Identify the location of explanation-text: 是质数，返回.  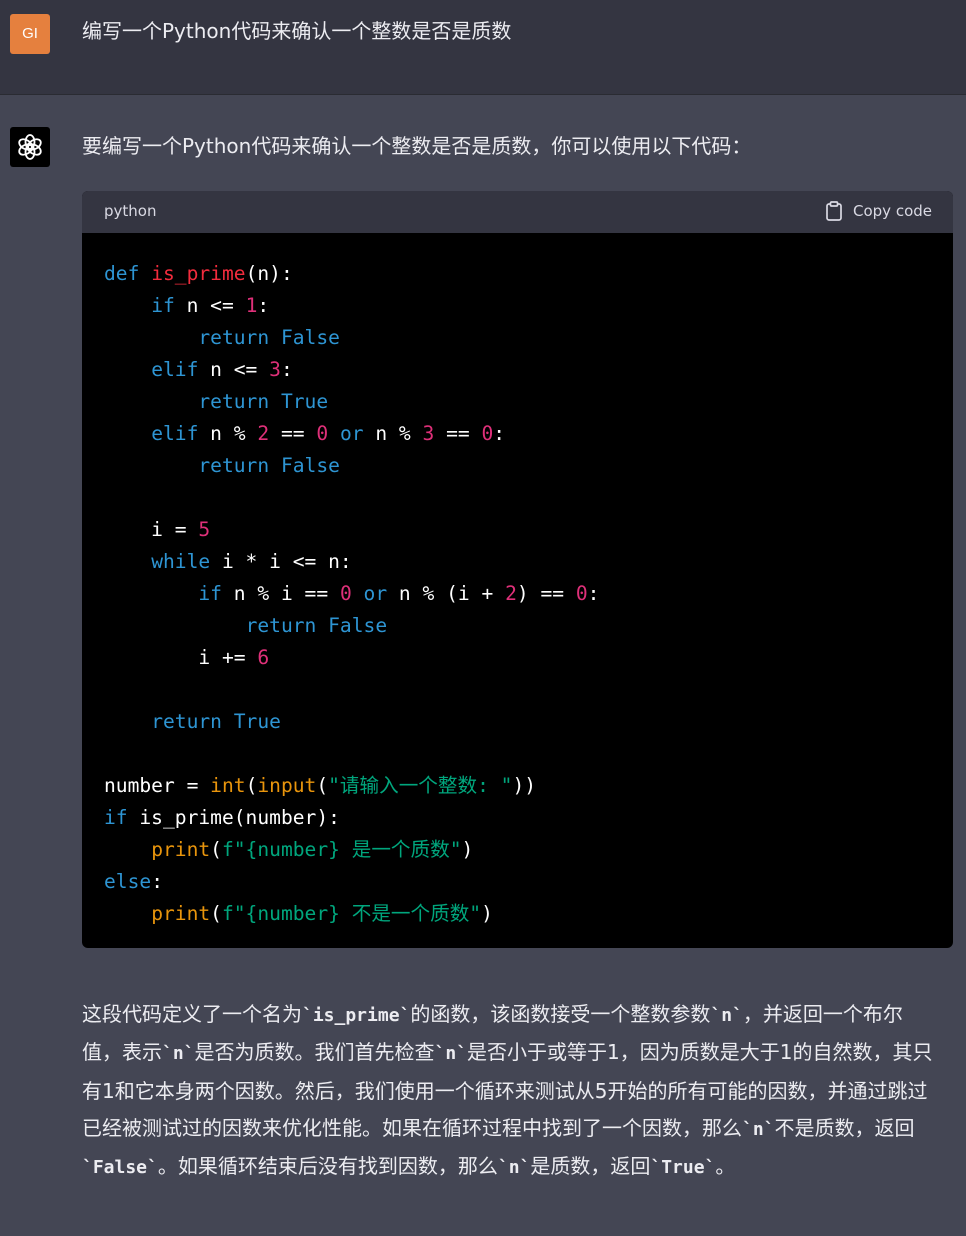
(590, 1166).